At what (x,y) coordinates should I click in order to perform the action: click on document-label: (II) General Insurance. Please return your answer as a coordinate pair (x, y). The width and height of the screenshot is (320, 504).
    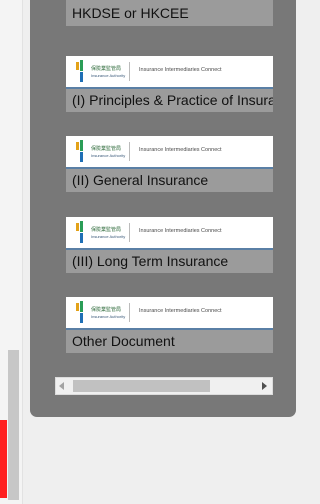
    Looking at the image, I should click on (169, 180).